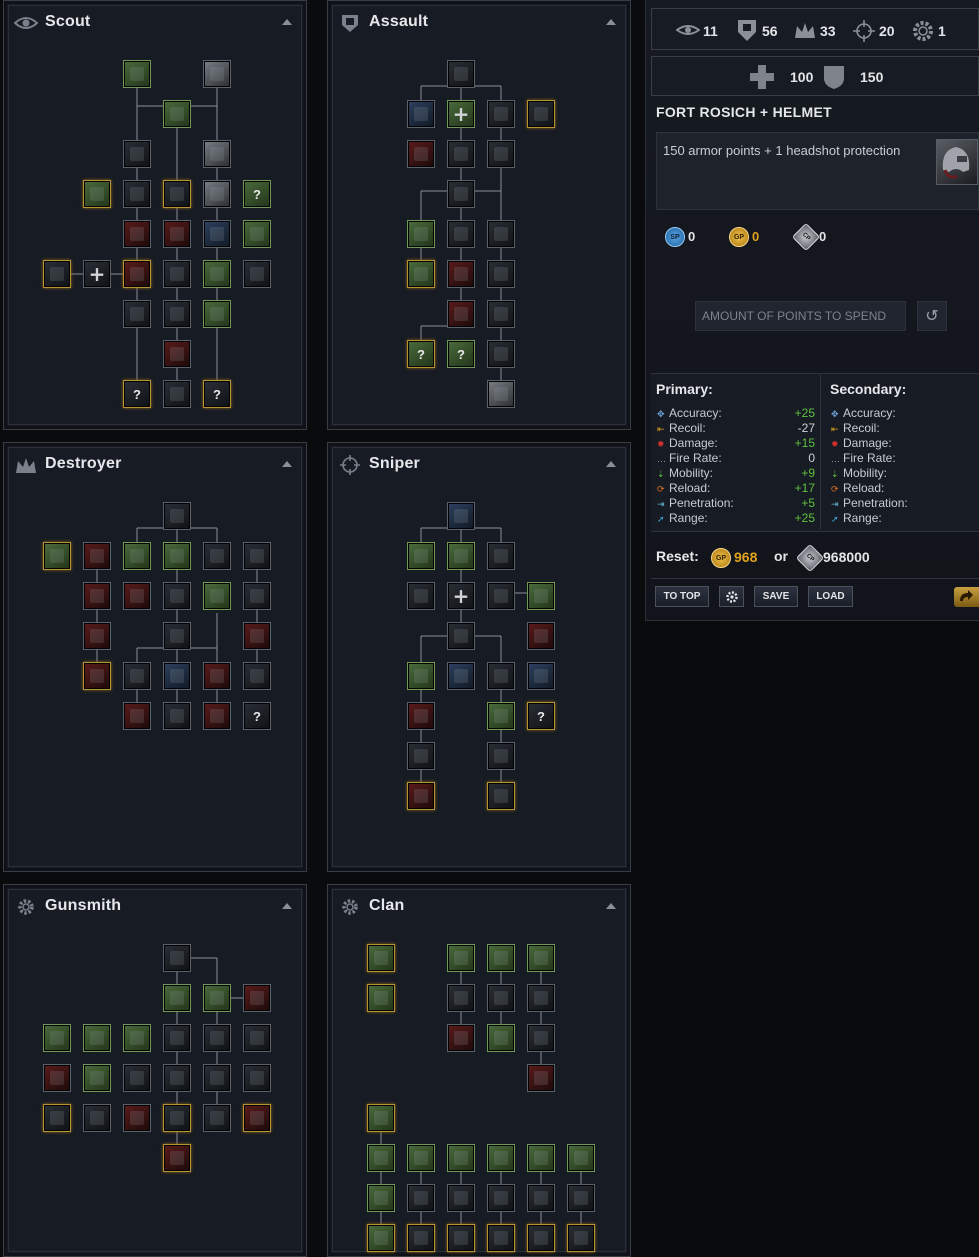 The image size is (979, 1257). What do you see at coordinates (731, 596) in the screenshot?
I see `settings-gear-button` at bounding box center [731, 596].